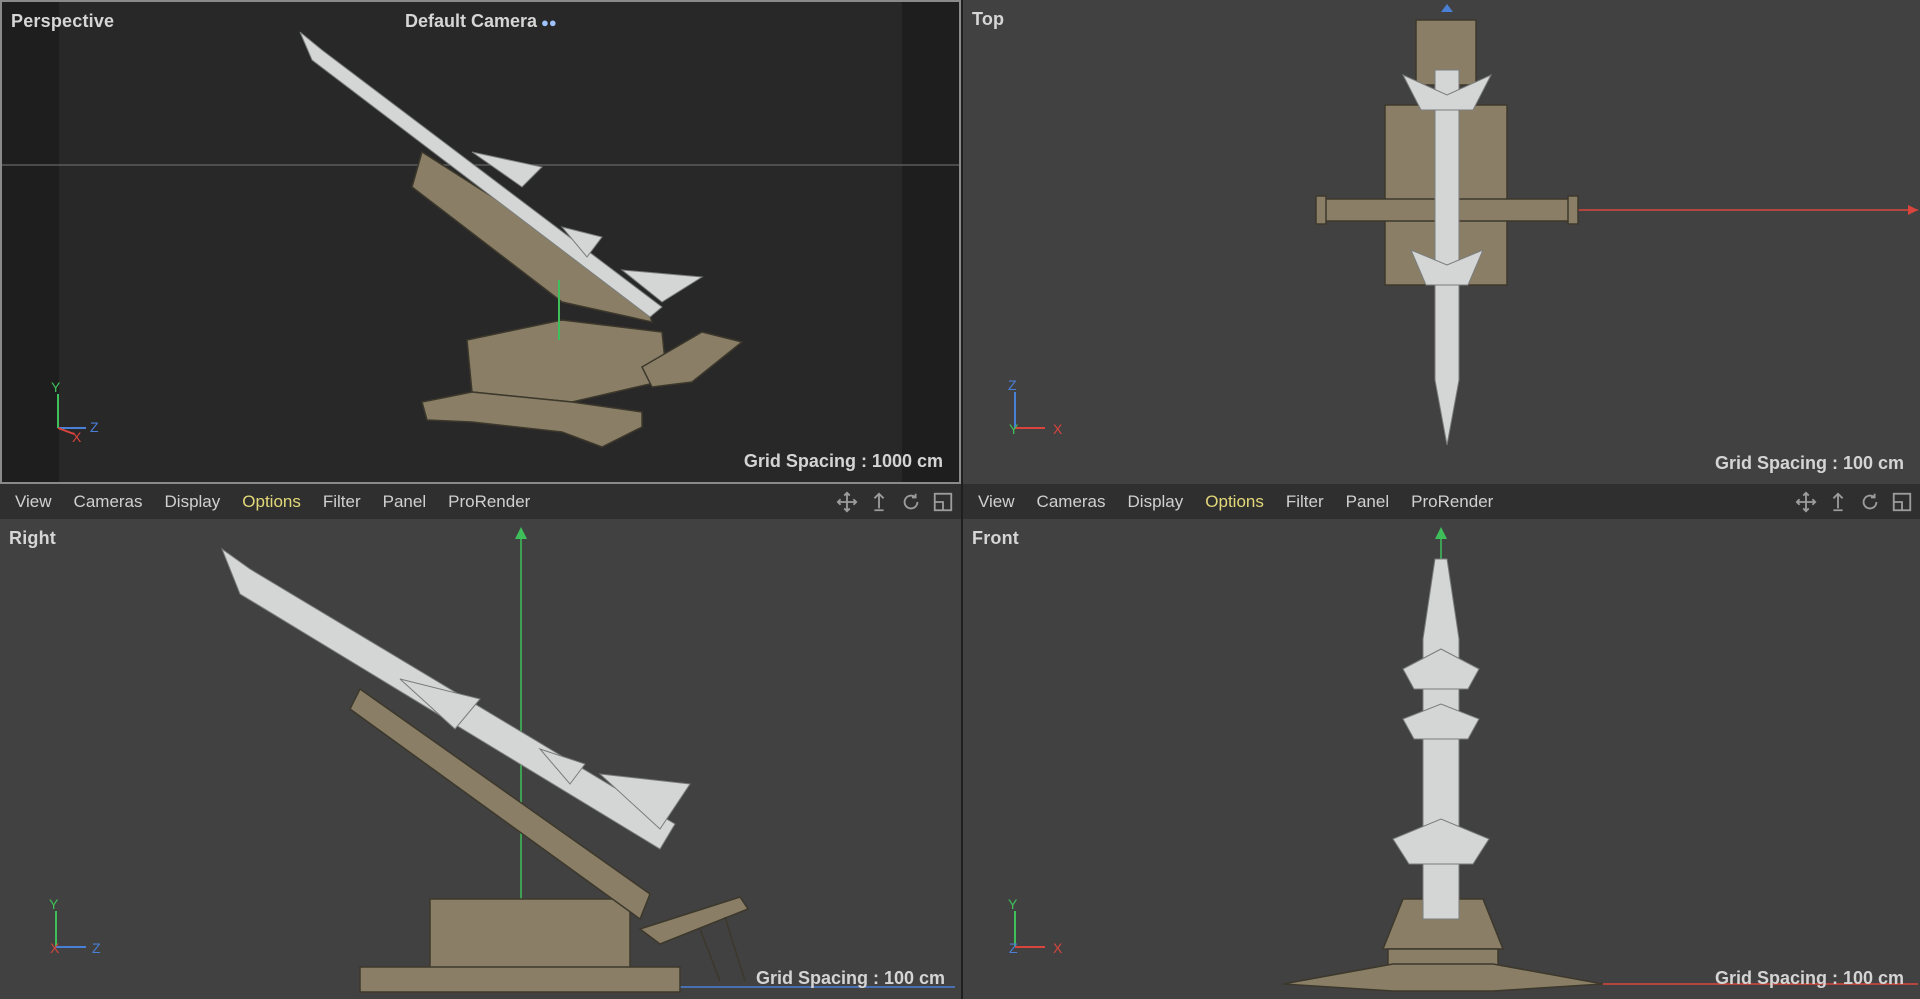 The width and height of the screenshot is (1920, 999). Describe the element at coordinates (549, 22) in the screenshot. I see `camera-icon: ●●` at that location.